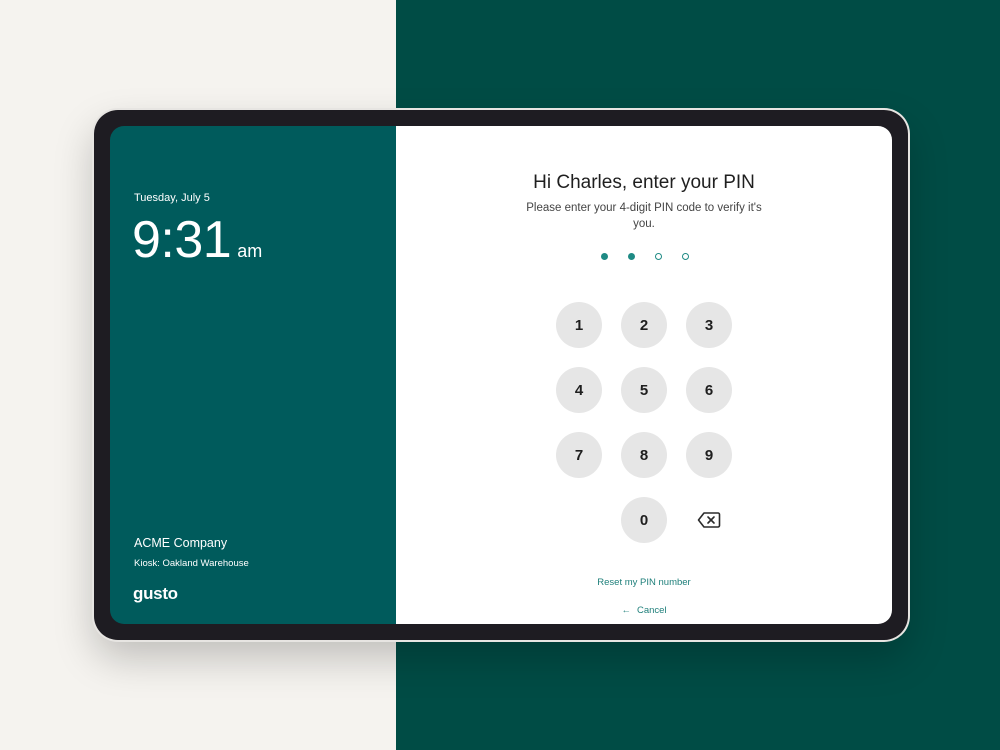  I want to click on backspace-button, so click(709, 520).